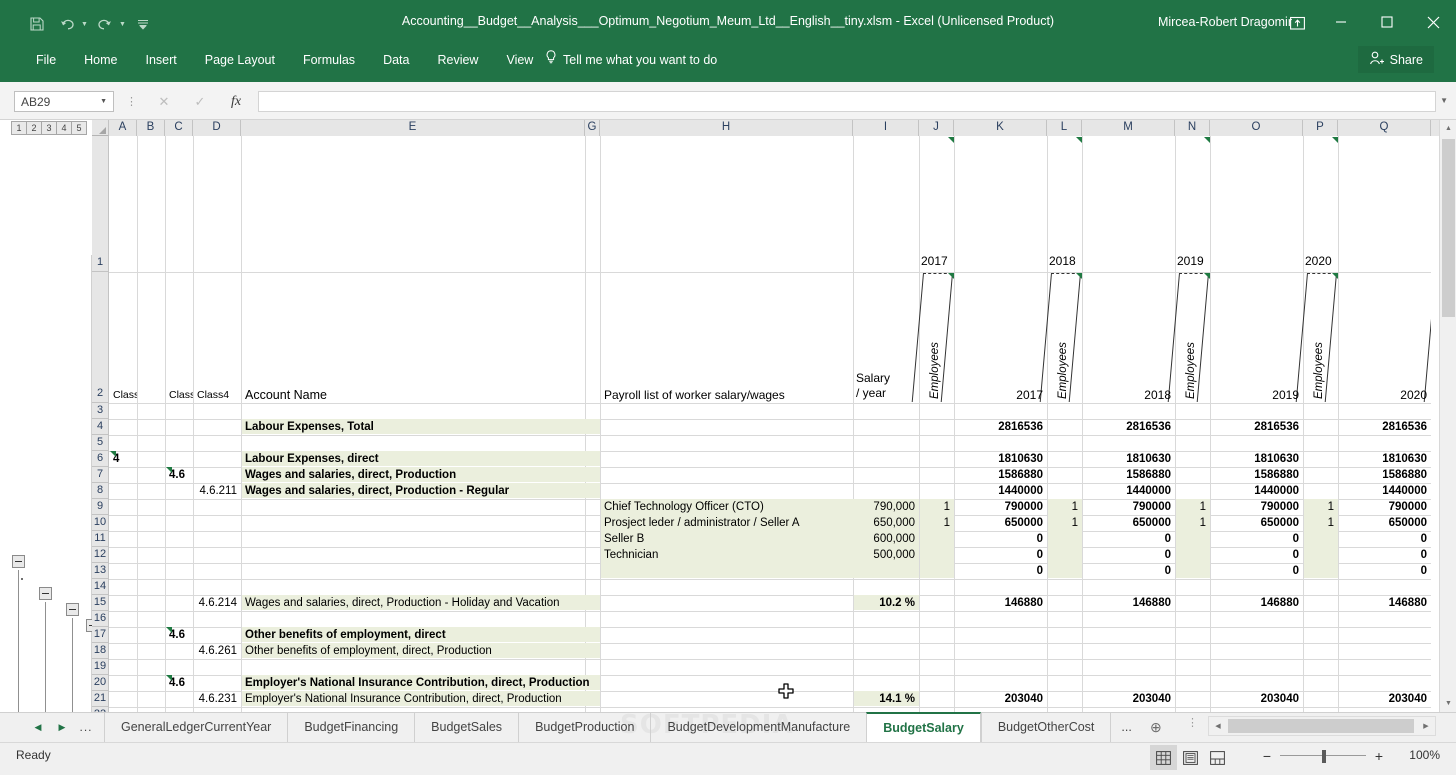  Describe the element at coordinates (161, 60) in the screenshot. I see `ribbon-tab-insert: Insert` at that location.